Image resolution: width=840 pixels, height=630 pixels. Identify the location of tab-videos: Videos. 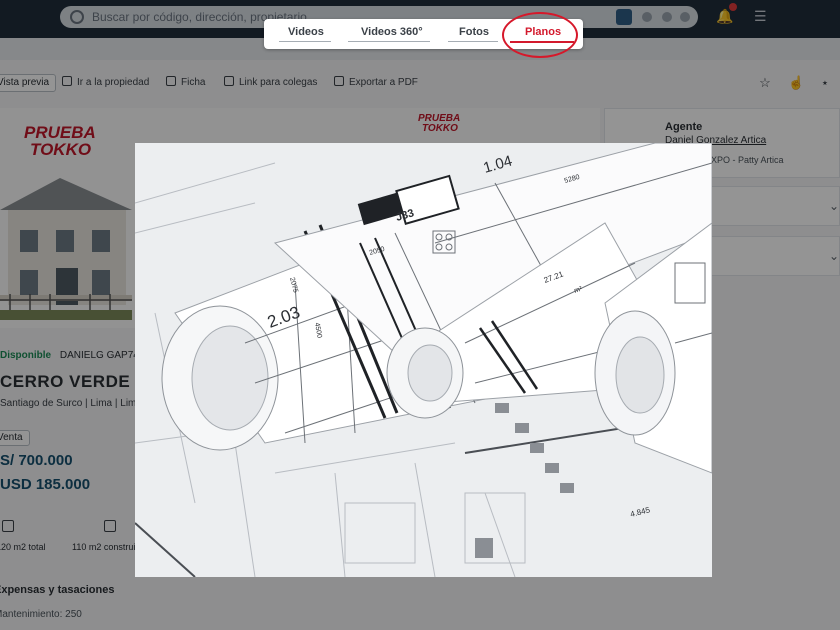
(306, 32).